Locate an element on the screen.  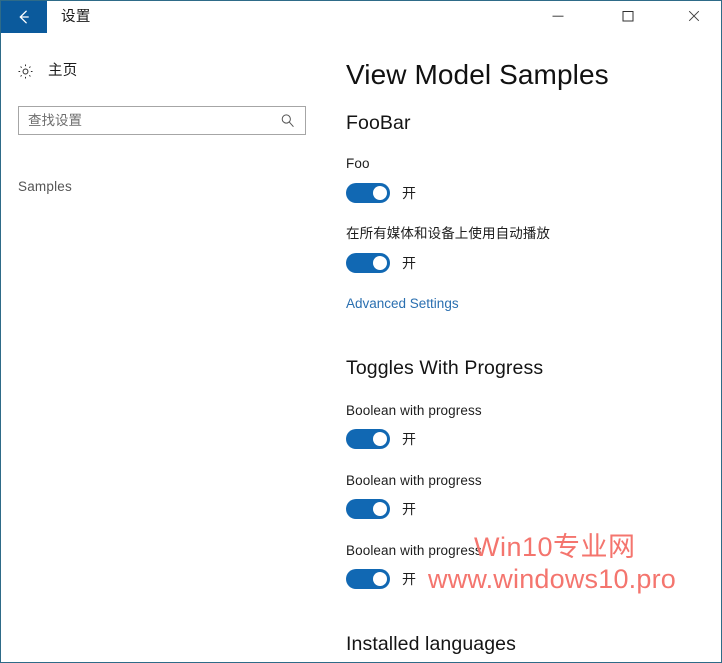
window-title: 设置 is located at coordinates (76, 17).